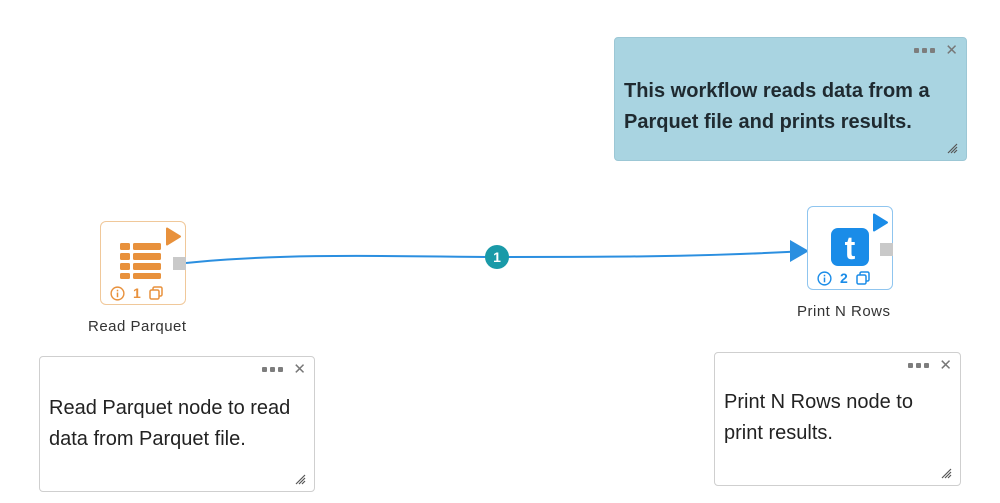  I want to click on note-text-line: data from Parquet file., so click(147, 439).